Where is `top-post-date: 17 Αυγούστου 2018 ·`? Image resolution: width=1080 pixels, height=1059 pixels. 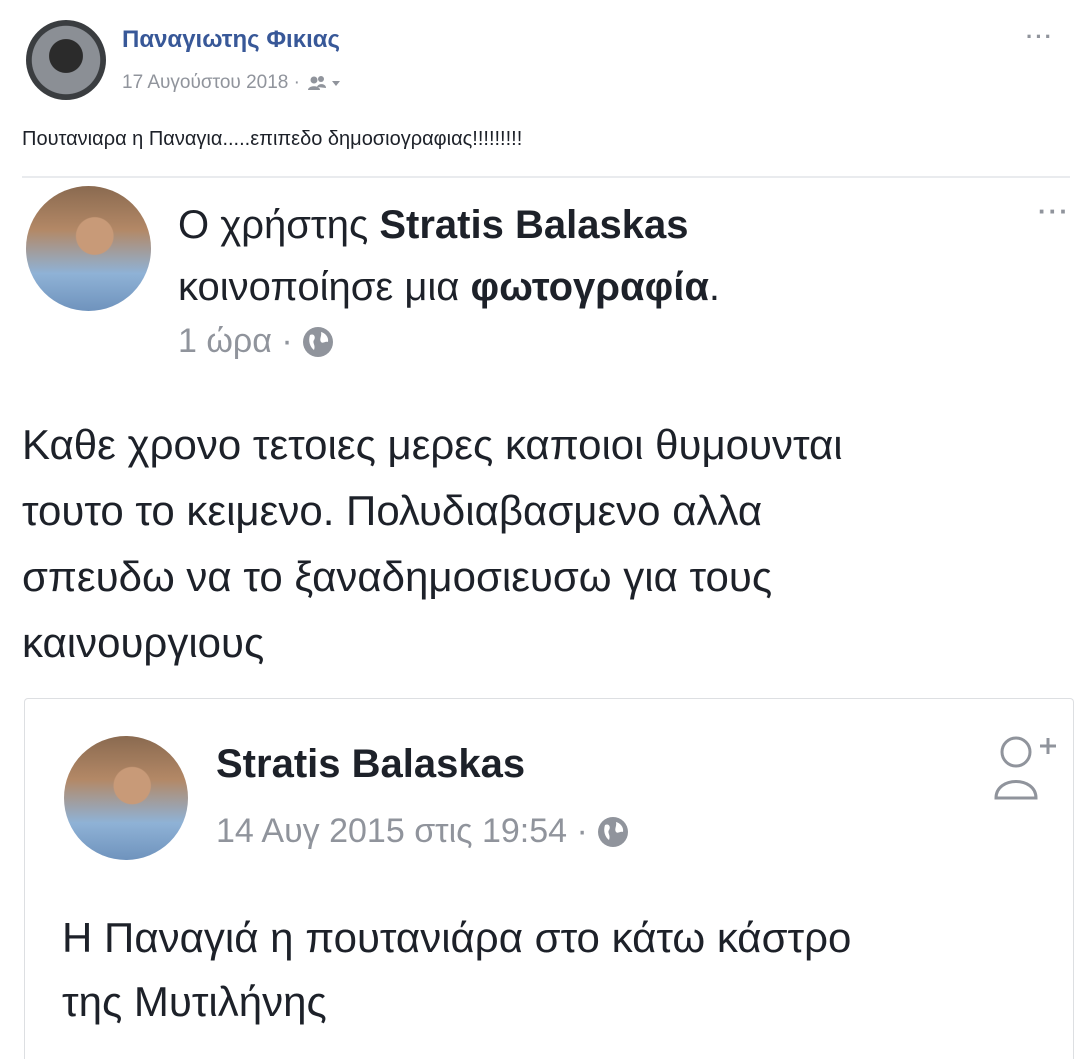
top-post-date: 17 Αυγούστου 2018 · is located at coordinates (232, 83).